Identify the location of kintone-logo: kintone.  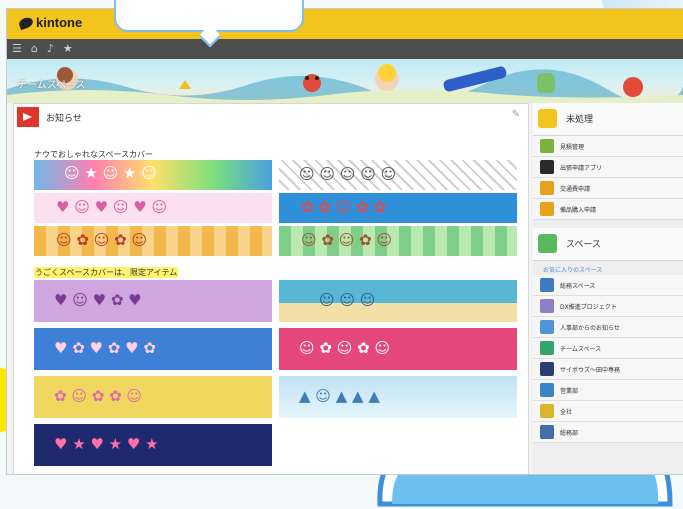
(50, 22).